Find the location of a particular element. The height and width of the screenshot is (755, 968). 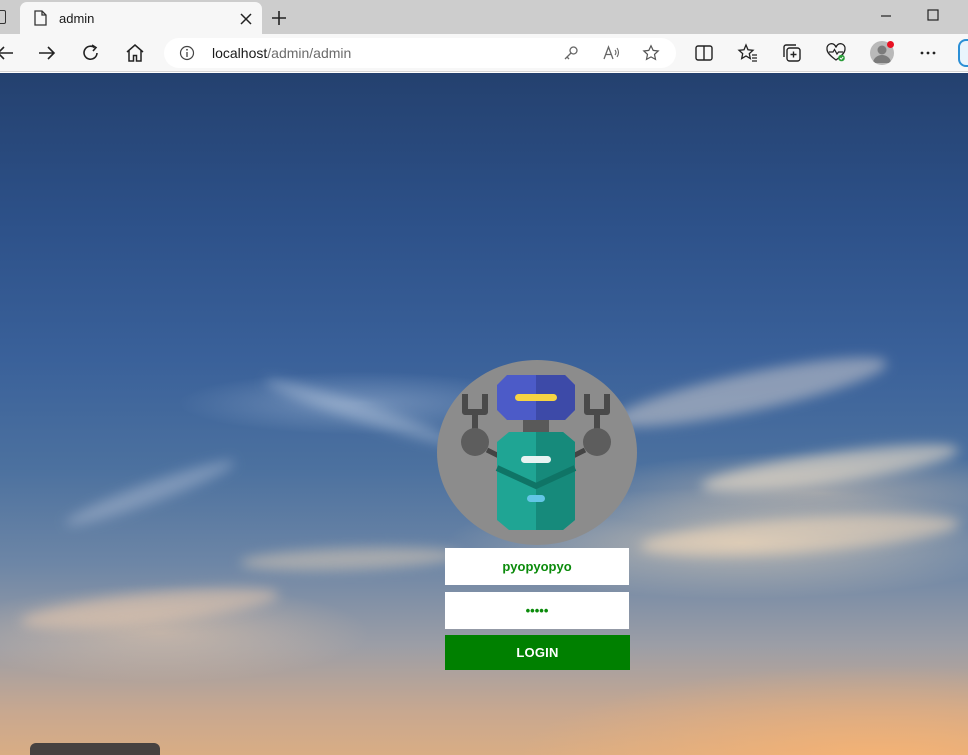

tab-actions-icon is located at coordinates (3, 17).